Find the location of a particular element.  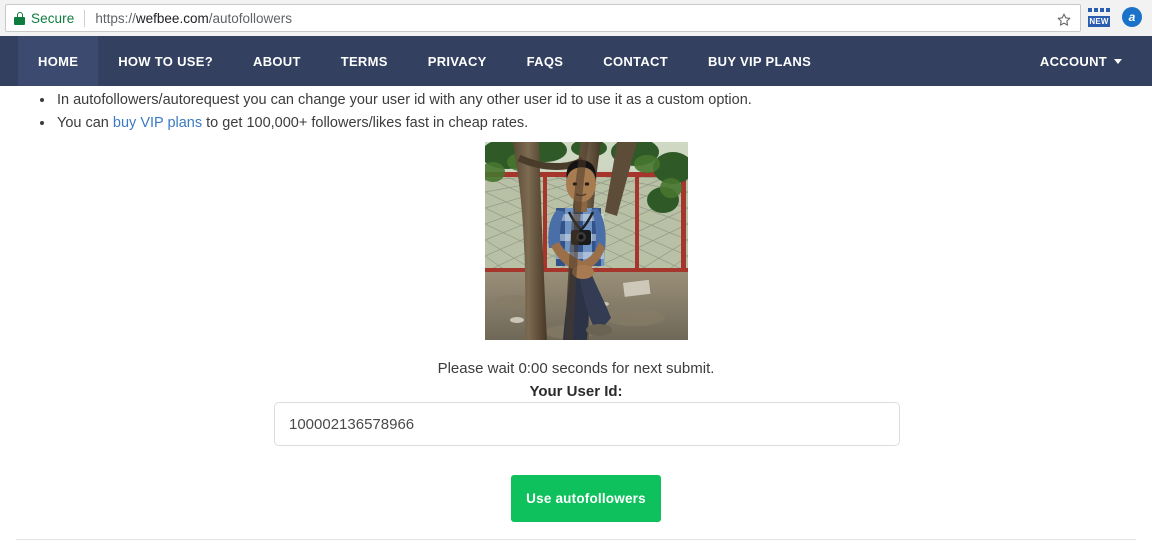

nav-item-buy-vip-plans: BUY VIP PLANS is located at coordinates (759, 61).